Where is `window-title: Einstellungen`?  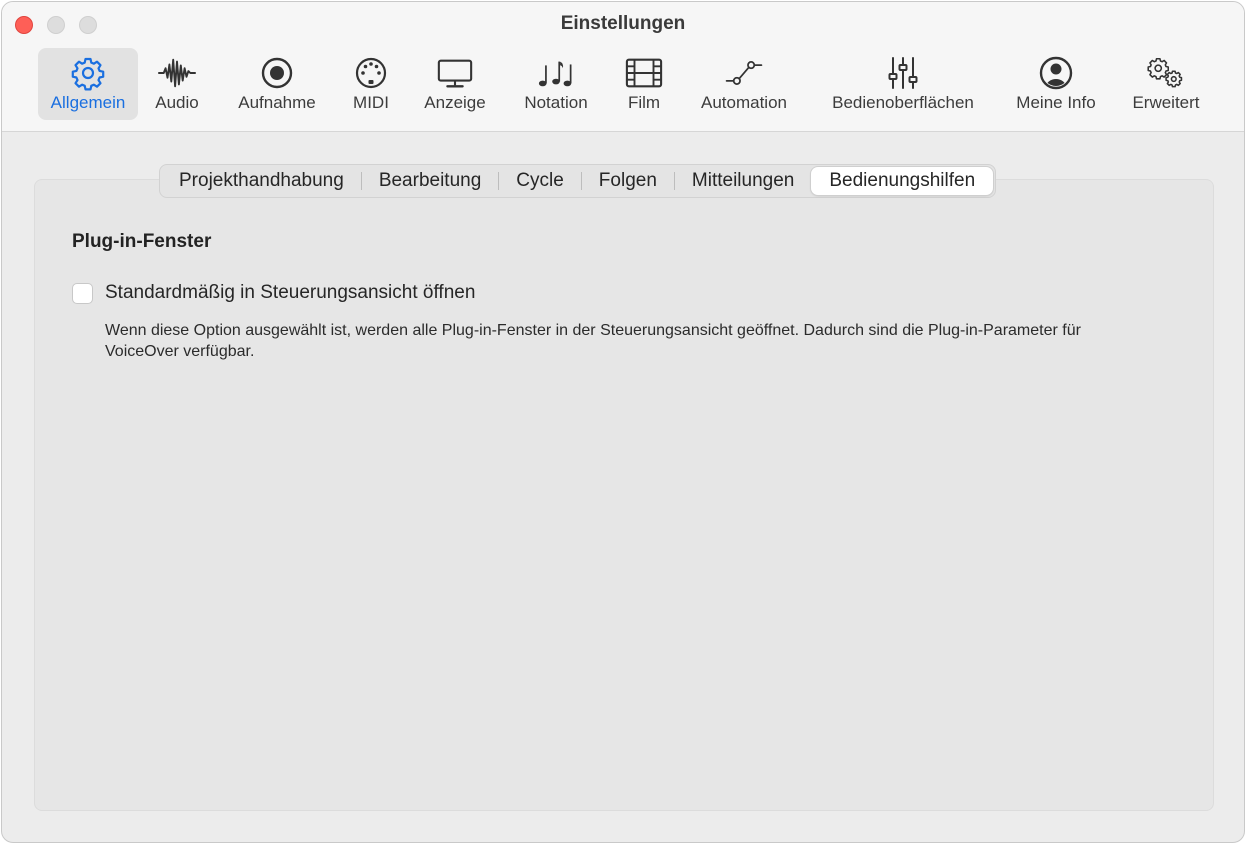
window-title: Einstellungen is located at coordinates (623, 23).